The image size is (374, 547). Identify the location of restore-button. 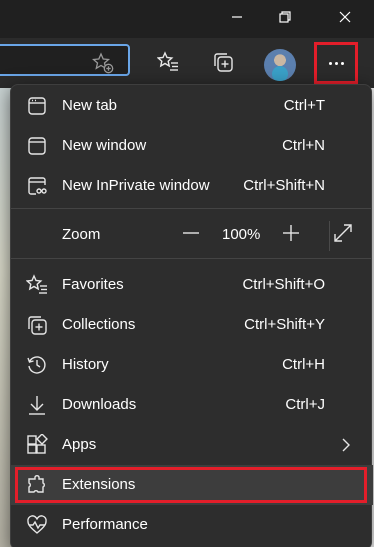
(285, 19).